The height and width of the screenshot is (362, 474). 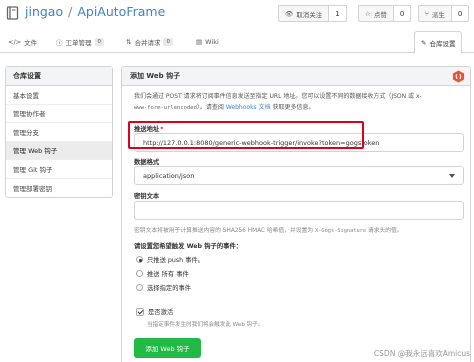 What do you see at coordinates (296, 76) in the screenshot?
I see `panel-title: 添加 Web 钩子` at bounding box center [296, 76].